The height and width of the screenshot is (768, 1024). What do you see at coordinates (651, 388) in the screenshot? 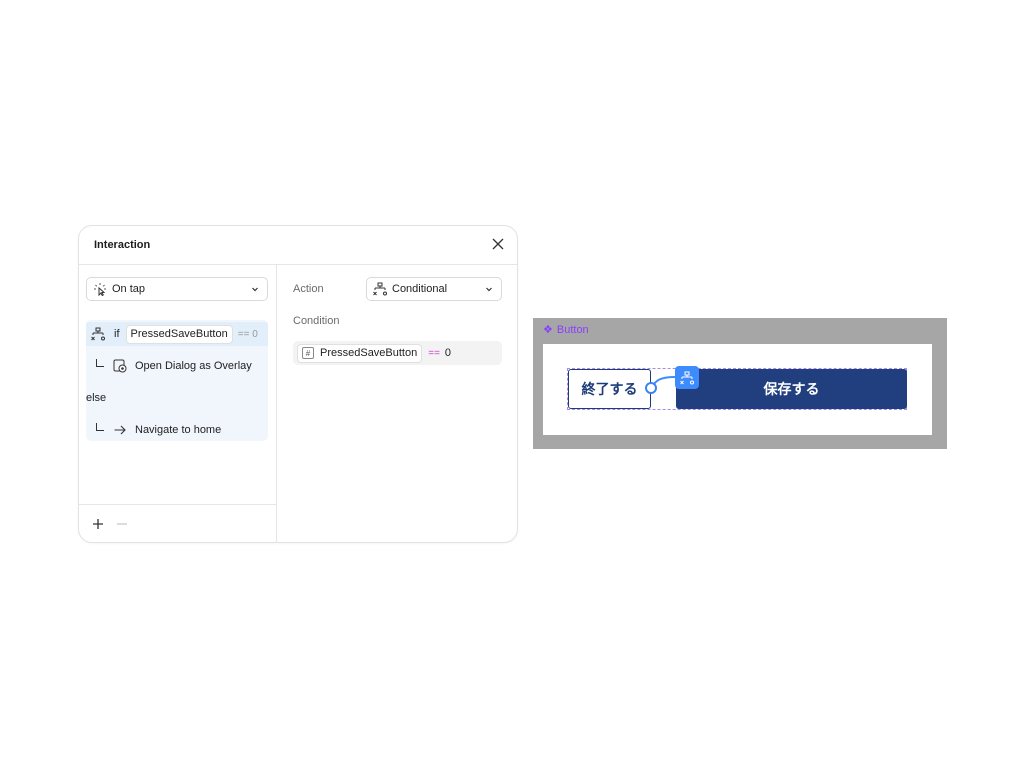
I see `connector-handle` at bounding box center [651, 388].